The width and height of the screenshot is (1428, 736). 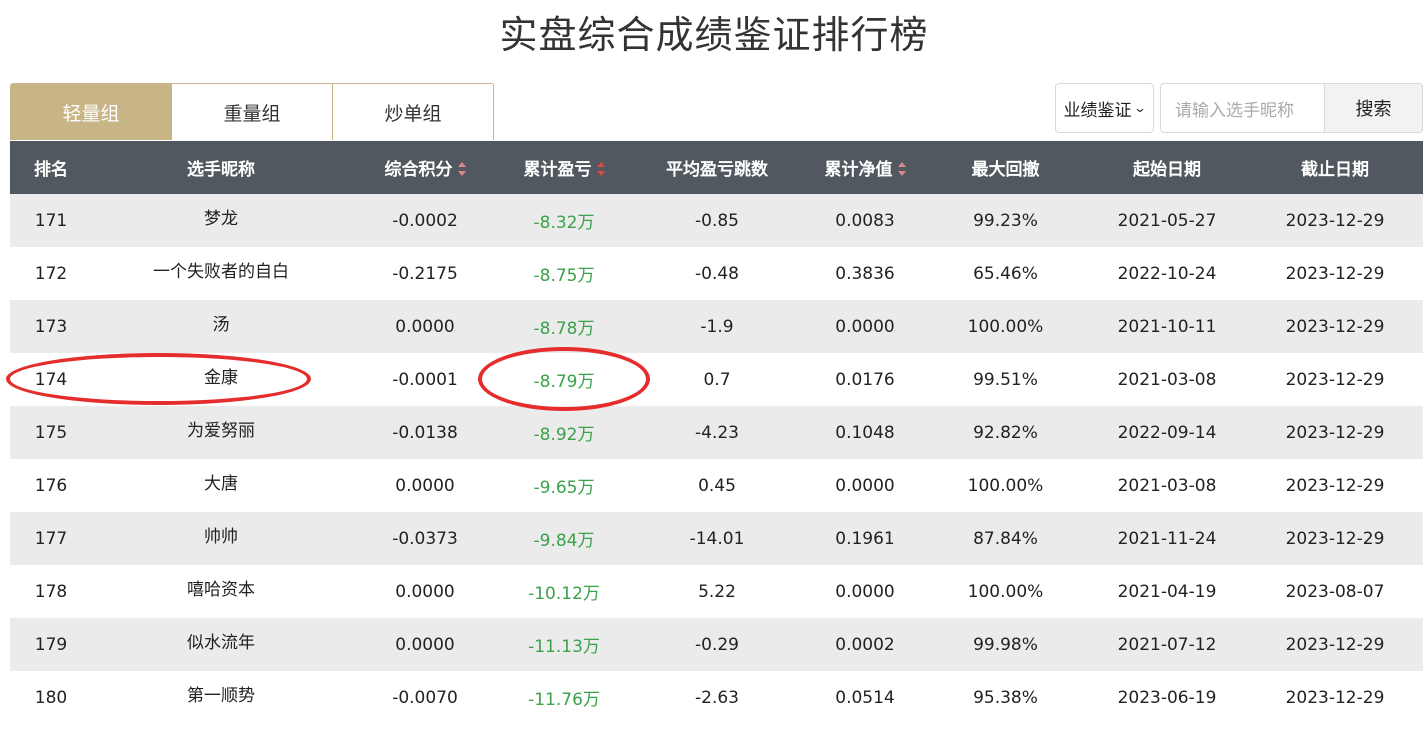 I want to click on cell-start-date: 2022-10-24, so click(x=1167, y=273).